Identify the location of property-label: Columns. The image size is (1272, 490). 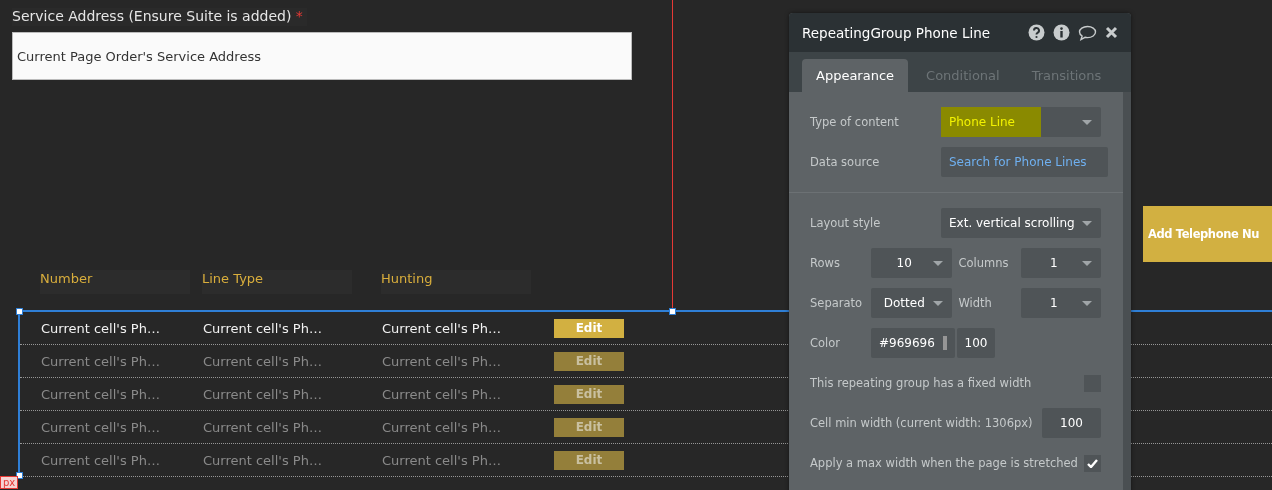
(983, 263).